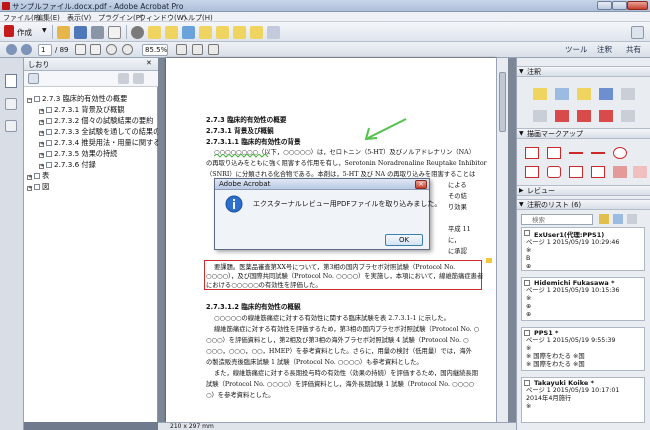  What do you see at coordinates (213, 49) in the screenshot?
I see `read-mode-icon` at bounding box center [213, 49].